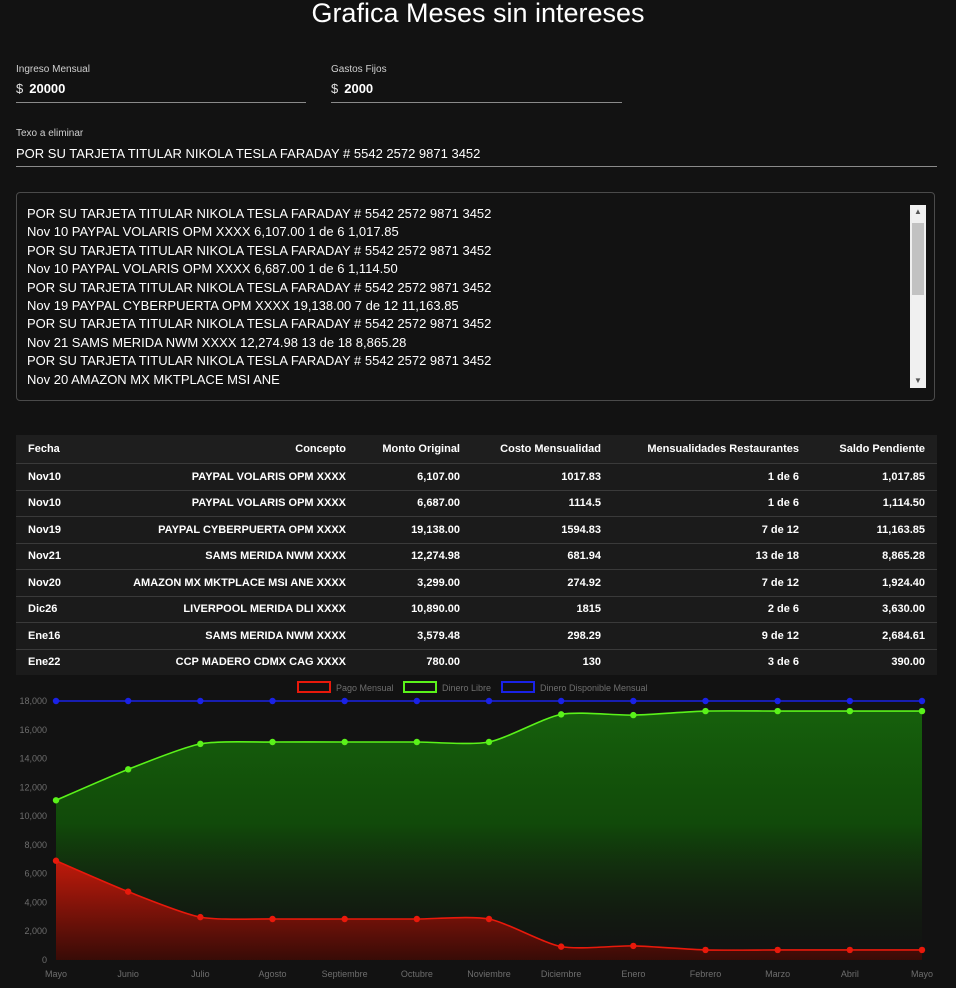  What do you see at coordinates (706, 974) in the screenshot?
I see `x-tick-label: Febrero` at bounding box center [706, 974].